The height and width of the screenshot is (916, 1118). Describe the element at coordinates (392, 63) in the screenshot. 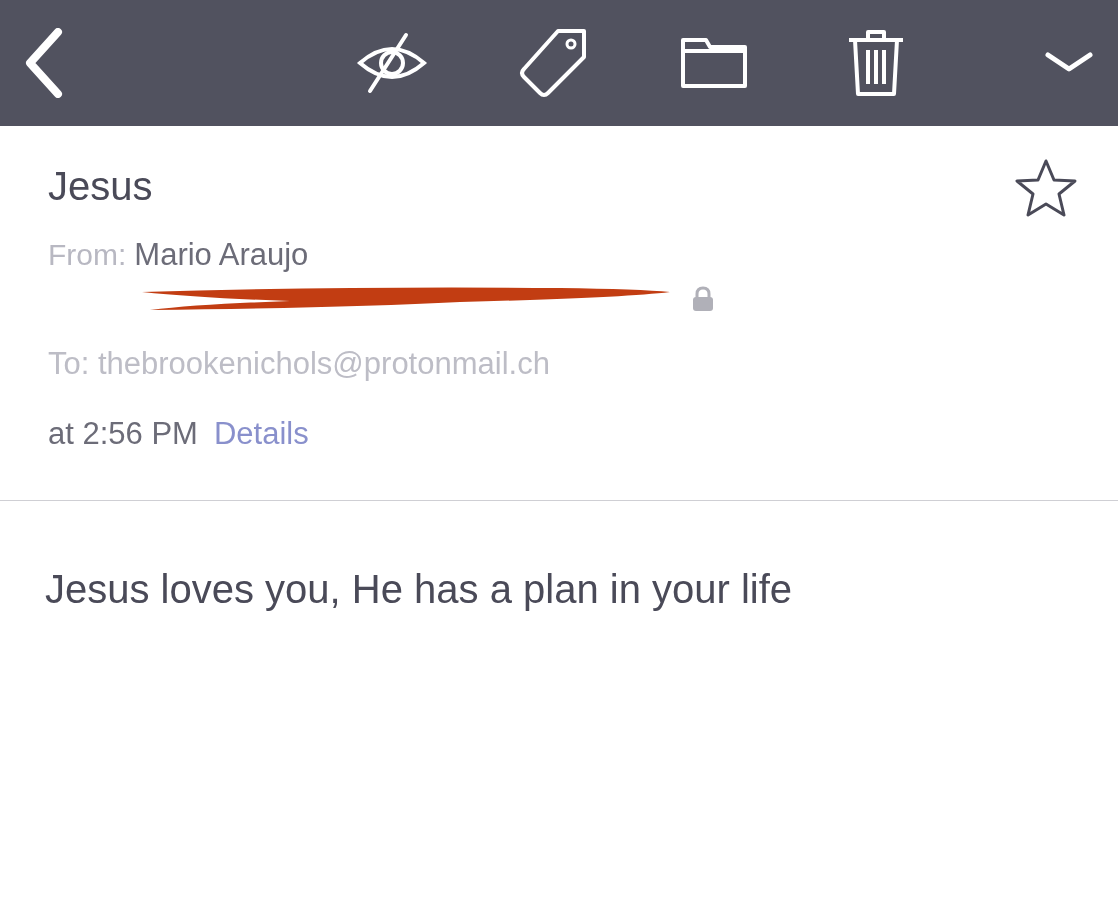

I see `hide-icon` at that location.